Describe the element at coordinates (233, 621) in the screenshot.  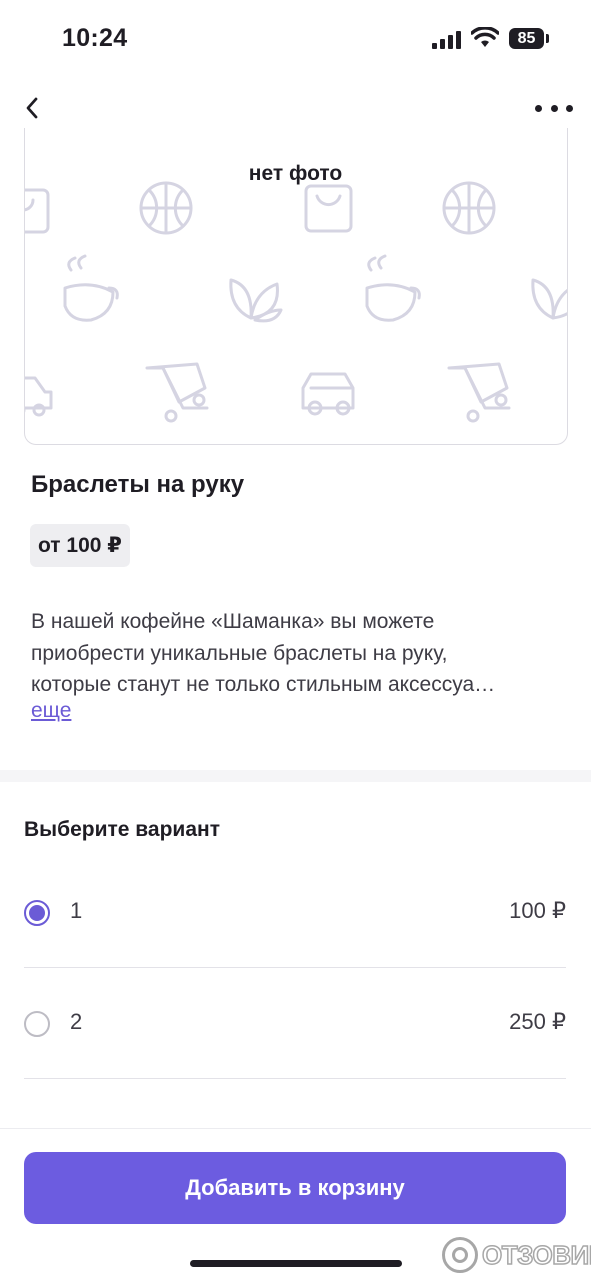
I see `description-line: В нашей кофейне «Шаманка» вы можете` at that location.